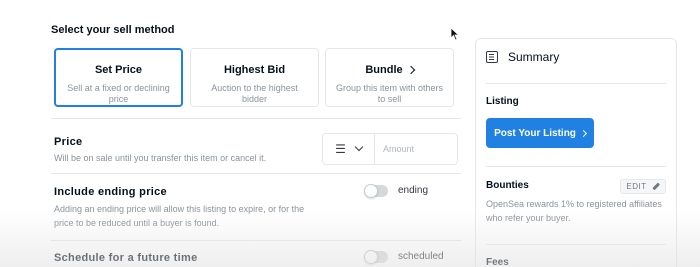  I want to click on eth-icon: ☰, so click(340, 149).